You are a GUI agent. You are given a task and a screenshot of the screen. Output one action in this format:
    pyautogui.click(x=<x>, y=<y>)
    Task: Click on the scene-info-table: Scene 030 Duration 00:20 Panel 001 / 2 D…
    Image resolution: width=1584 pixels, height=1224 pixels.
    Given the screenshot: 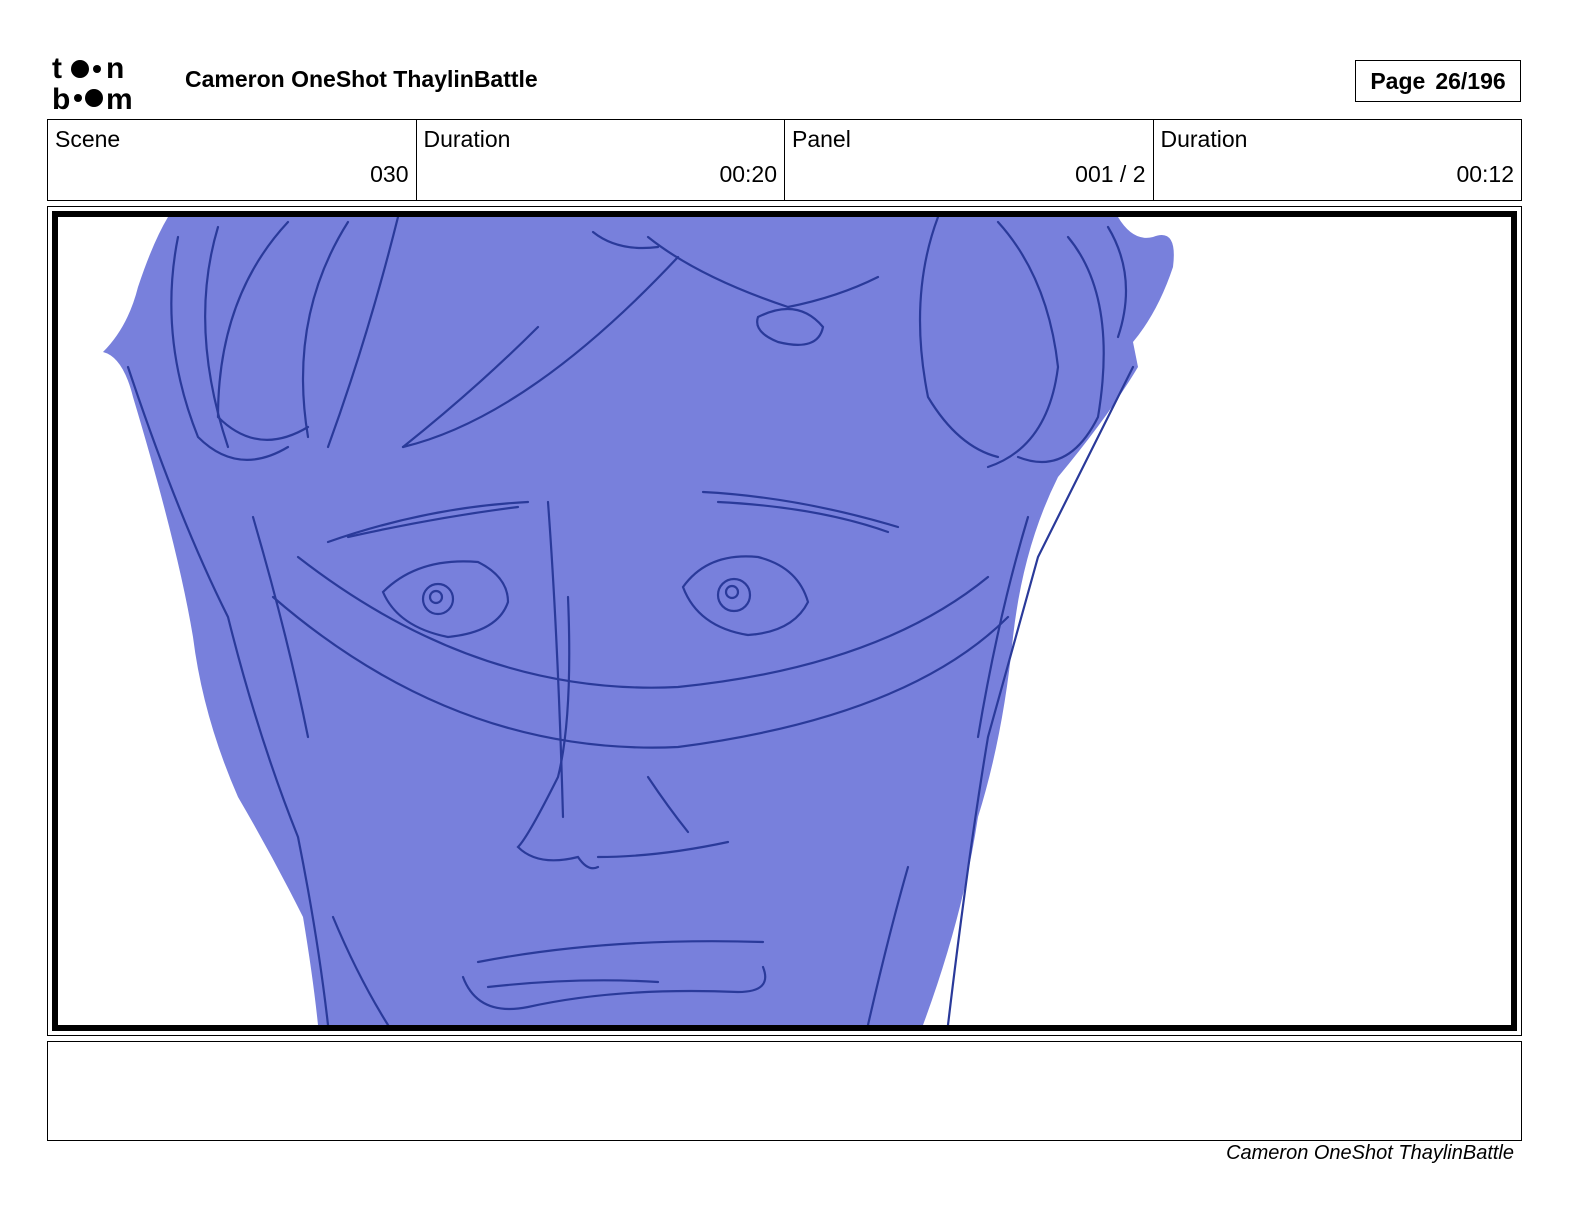 What is the action you would take?
    pyautogui.click(x=784, y=160)
    